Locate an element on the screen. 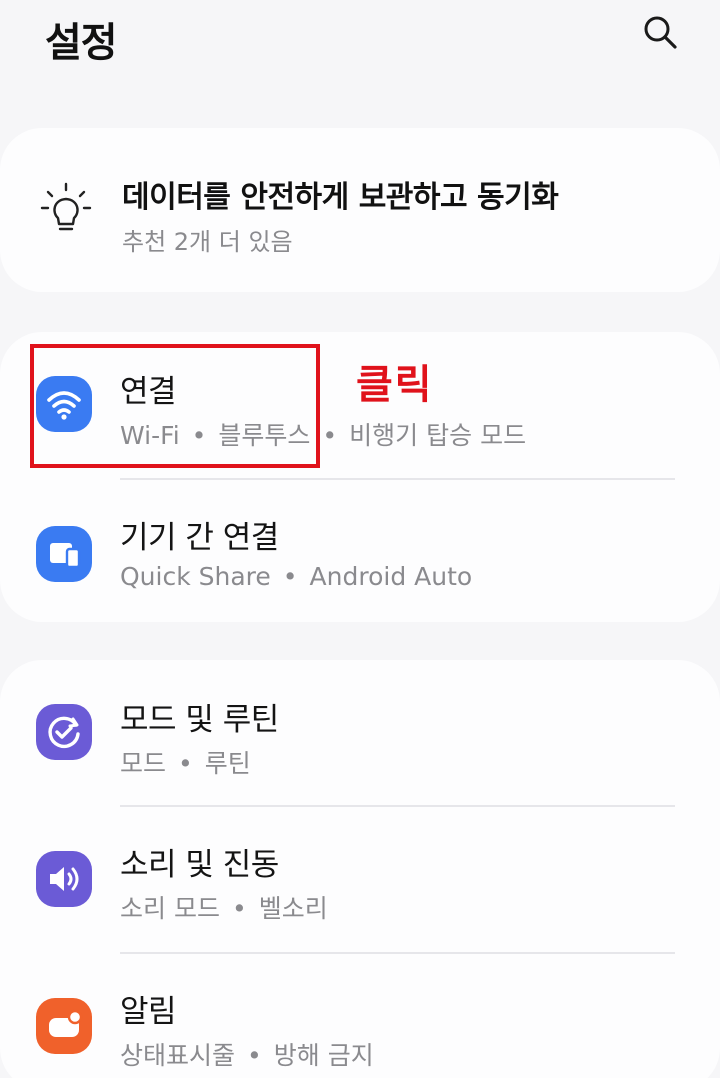  page-title: 설정 is located at coordinates (81, 43).